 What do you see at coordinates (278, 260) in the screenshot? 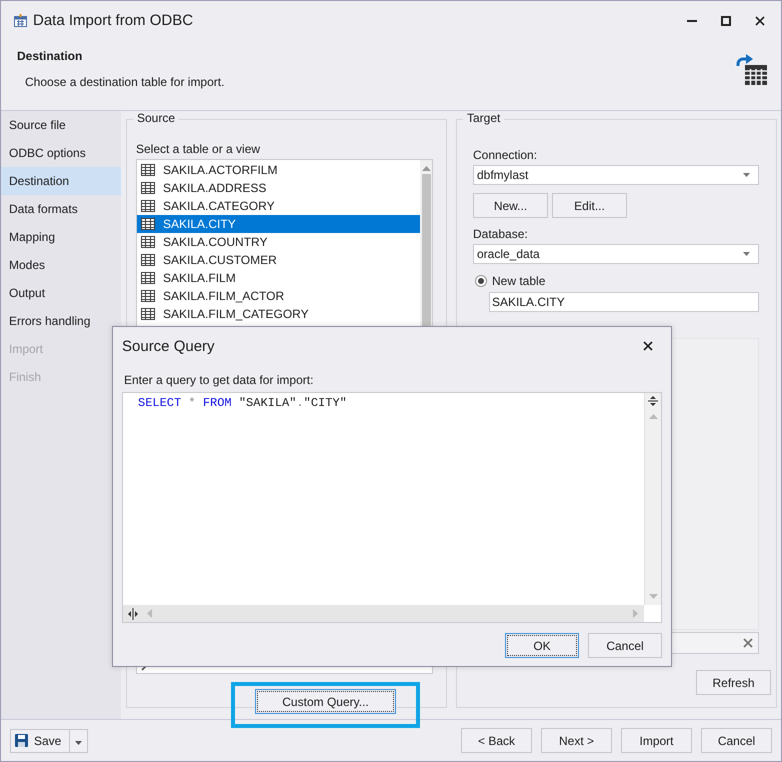
I see `table-item: SAKILA.CUSTOMER` at bounding box center [278, 260].